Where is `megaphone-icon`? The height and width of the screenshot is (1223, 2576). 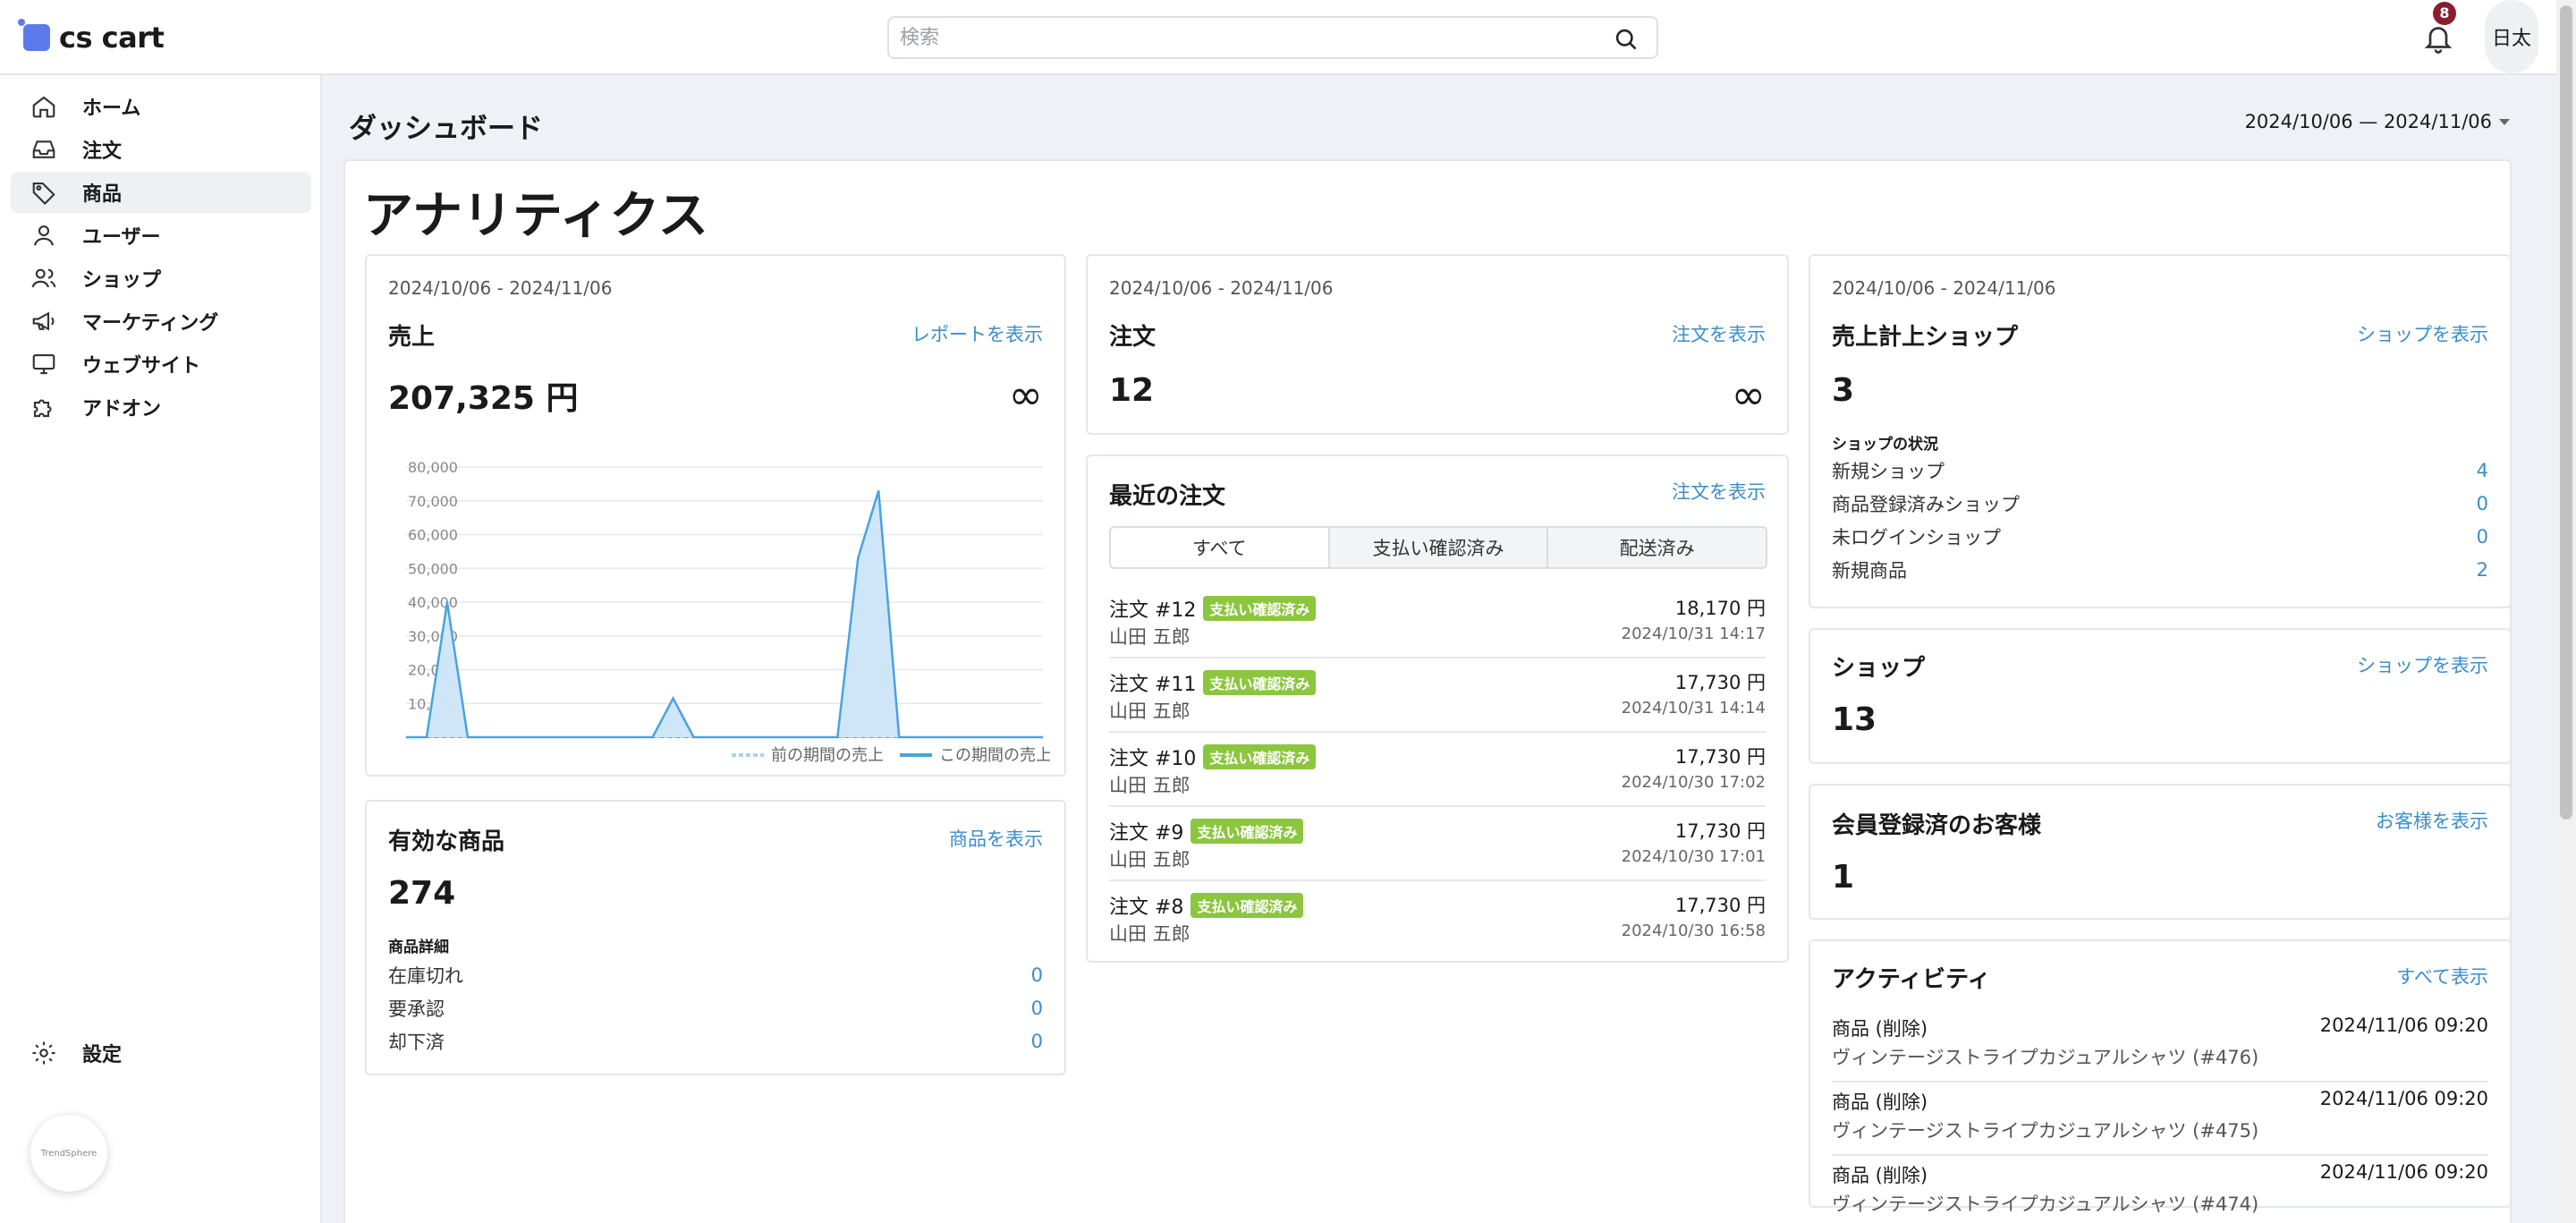 megaphone-icon is located at coordinates (43, 321).